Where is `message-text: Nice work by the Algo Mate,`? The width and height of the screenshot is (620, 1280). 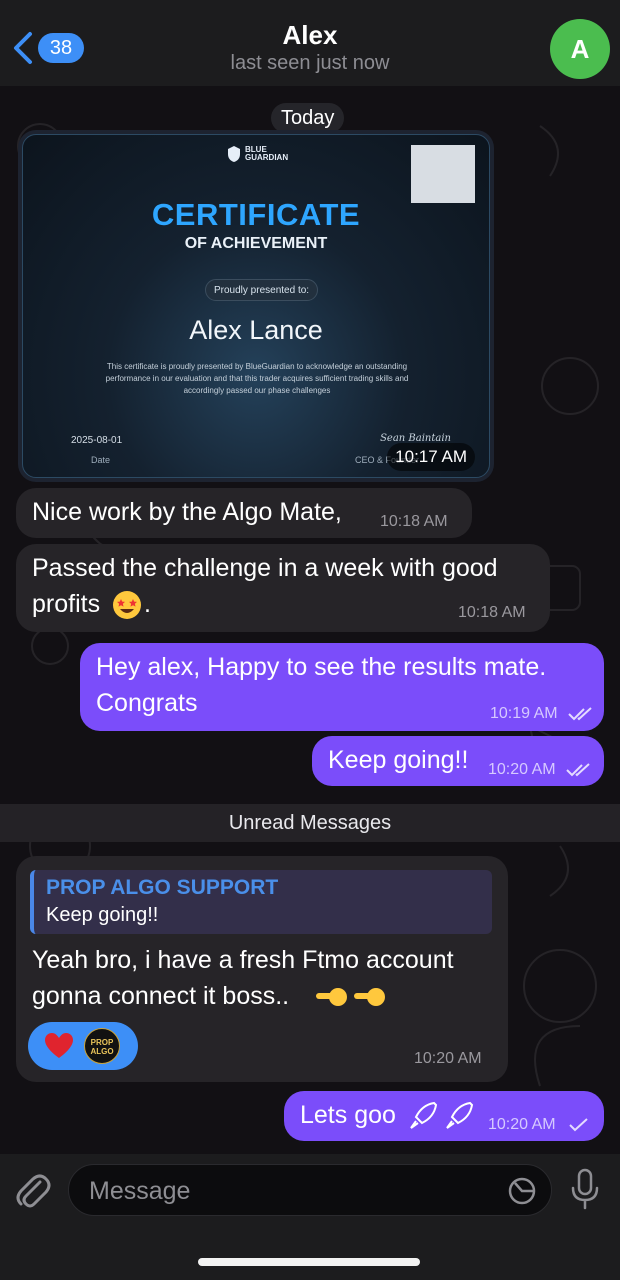
message-text: Nice work by the Algo Mate, is located at coordinates (187, 512).